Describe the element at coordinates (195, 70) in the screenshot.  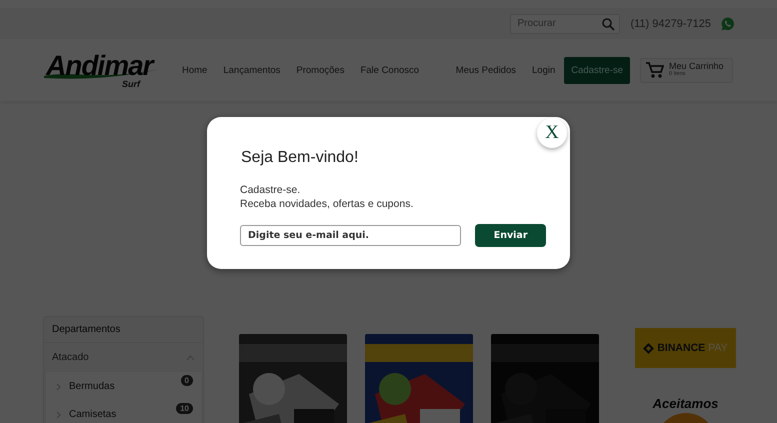
I see `nav-link: Home` at that location.